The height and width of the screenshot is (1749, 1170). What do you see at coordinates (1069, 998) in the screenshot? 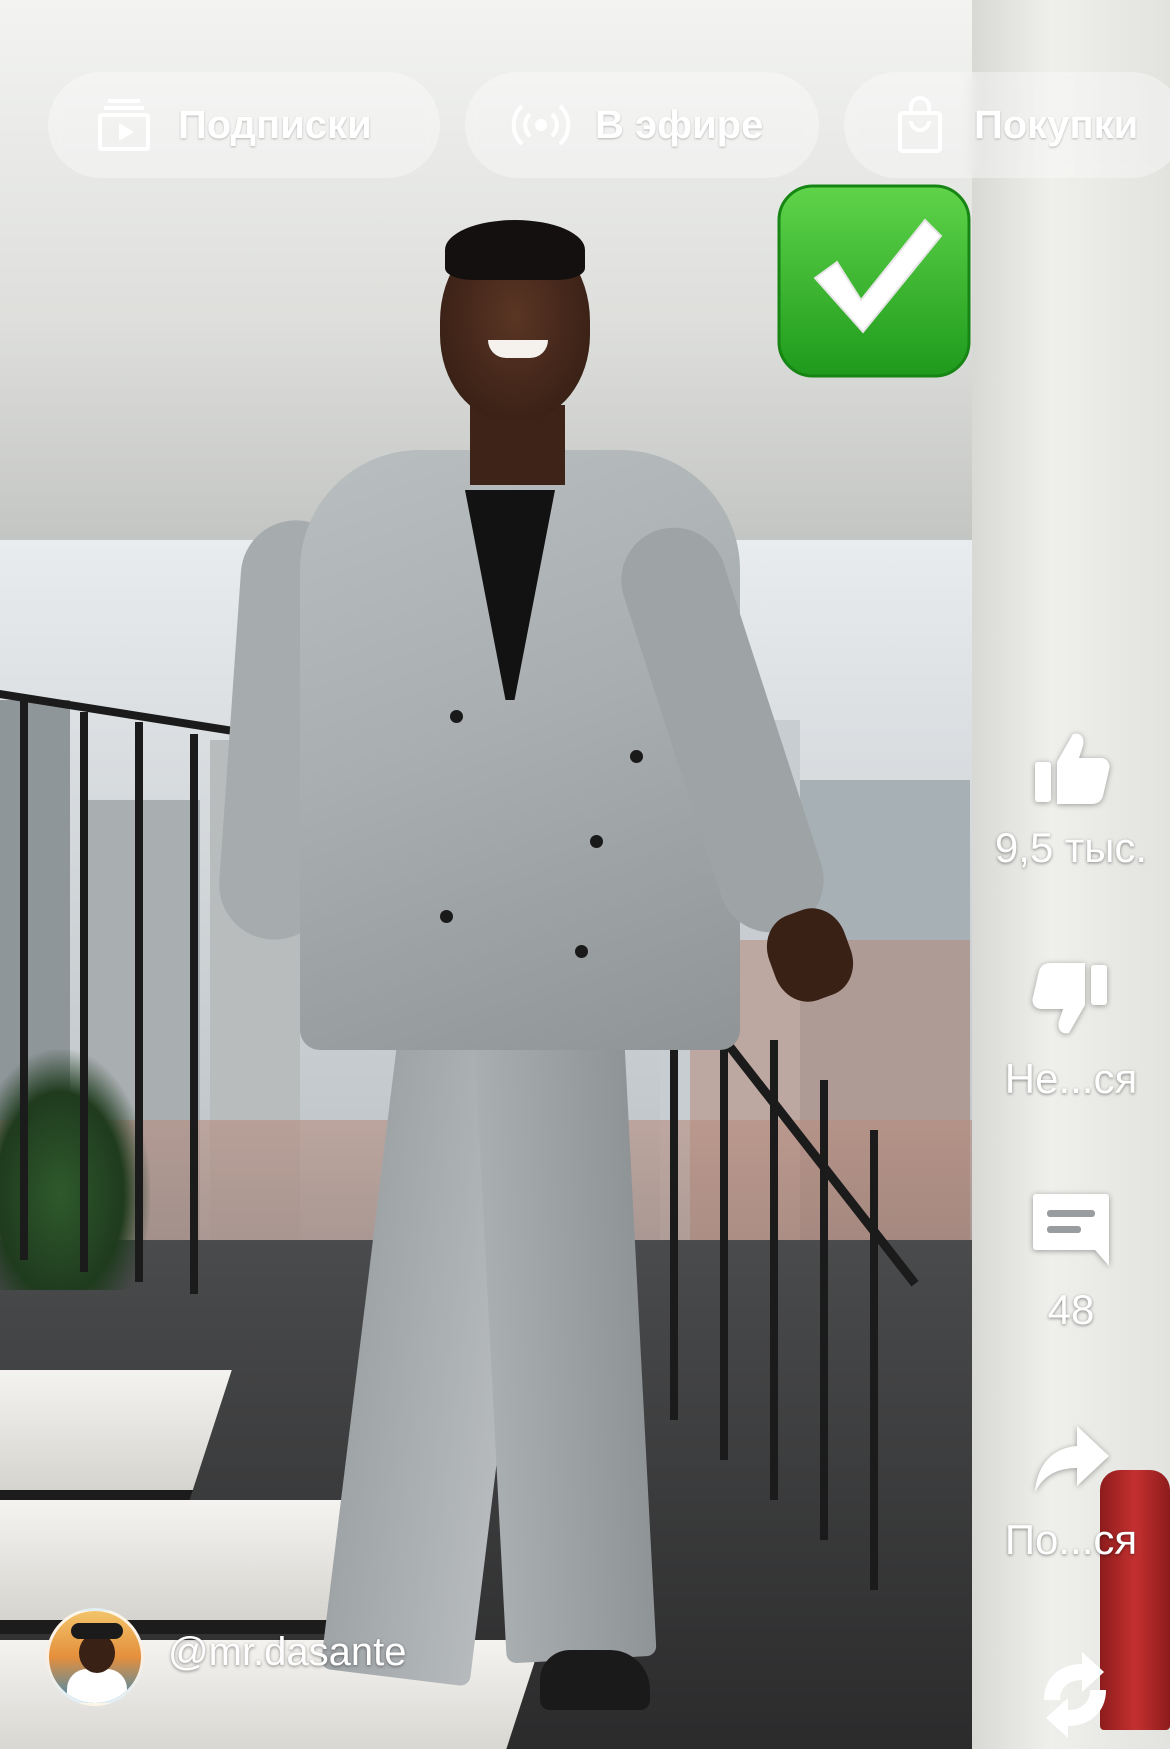
I see `thumbs-down-icon` at bounding box center [1069, 998].